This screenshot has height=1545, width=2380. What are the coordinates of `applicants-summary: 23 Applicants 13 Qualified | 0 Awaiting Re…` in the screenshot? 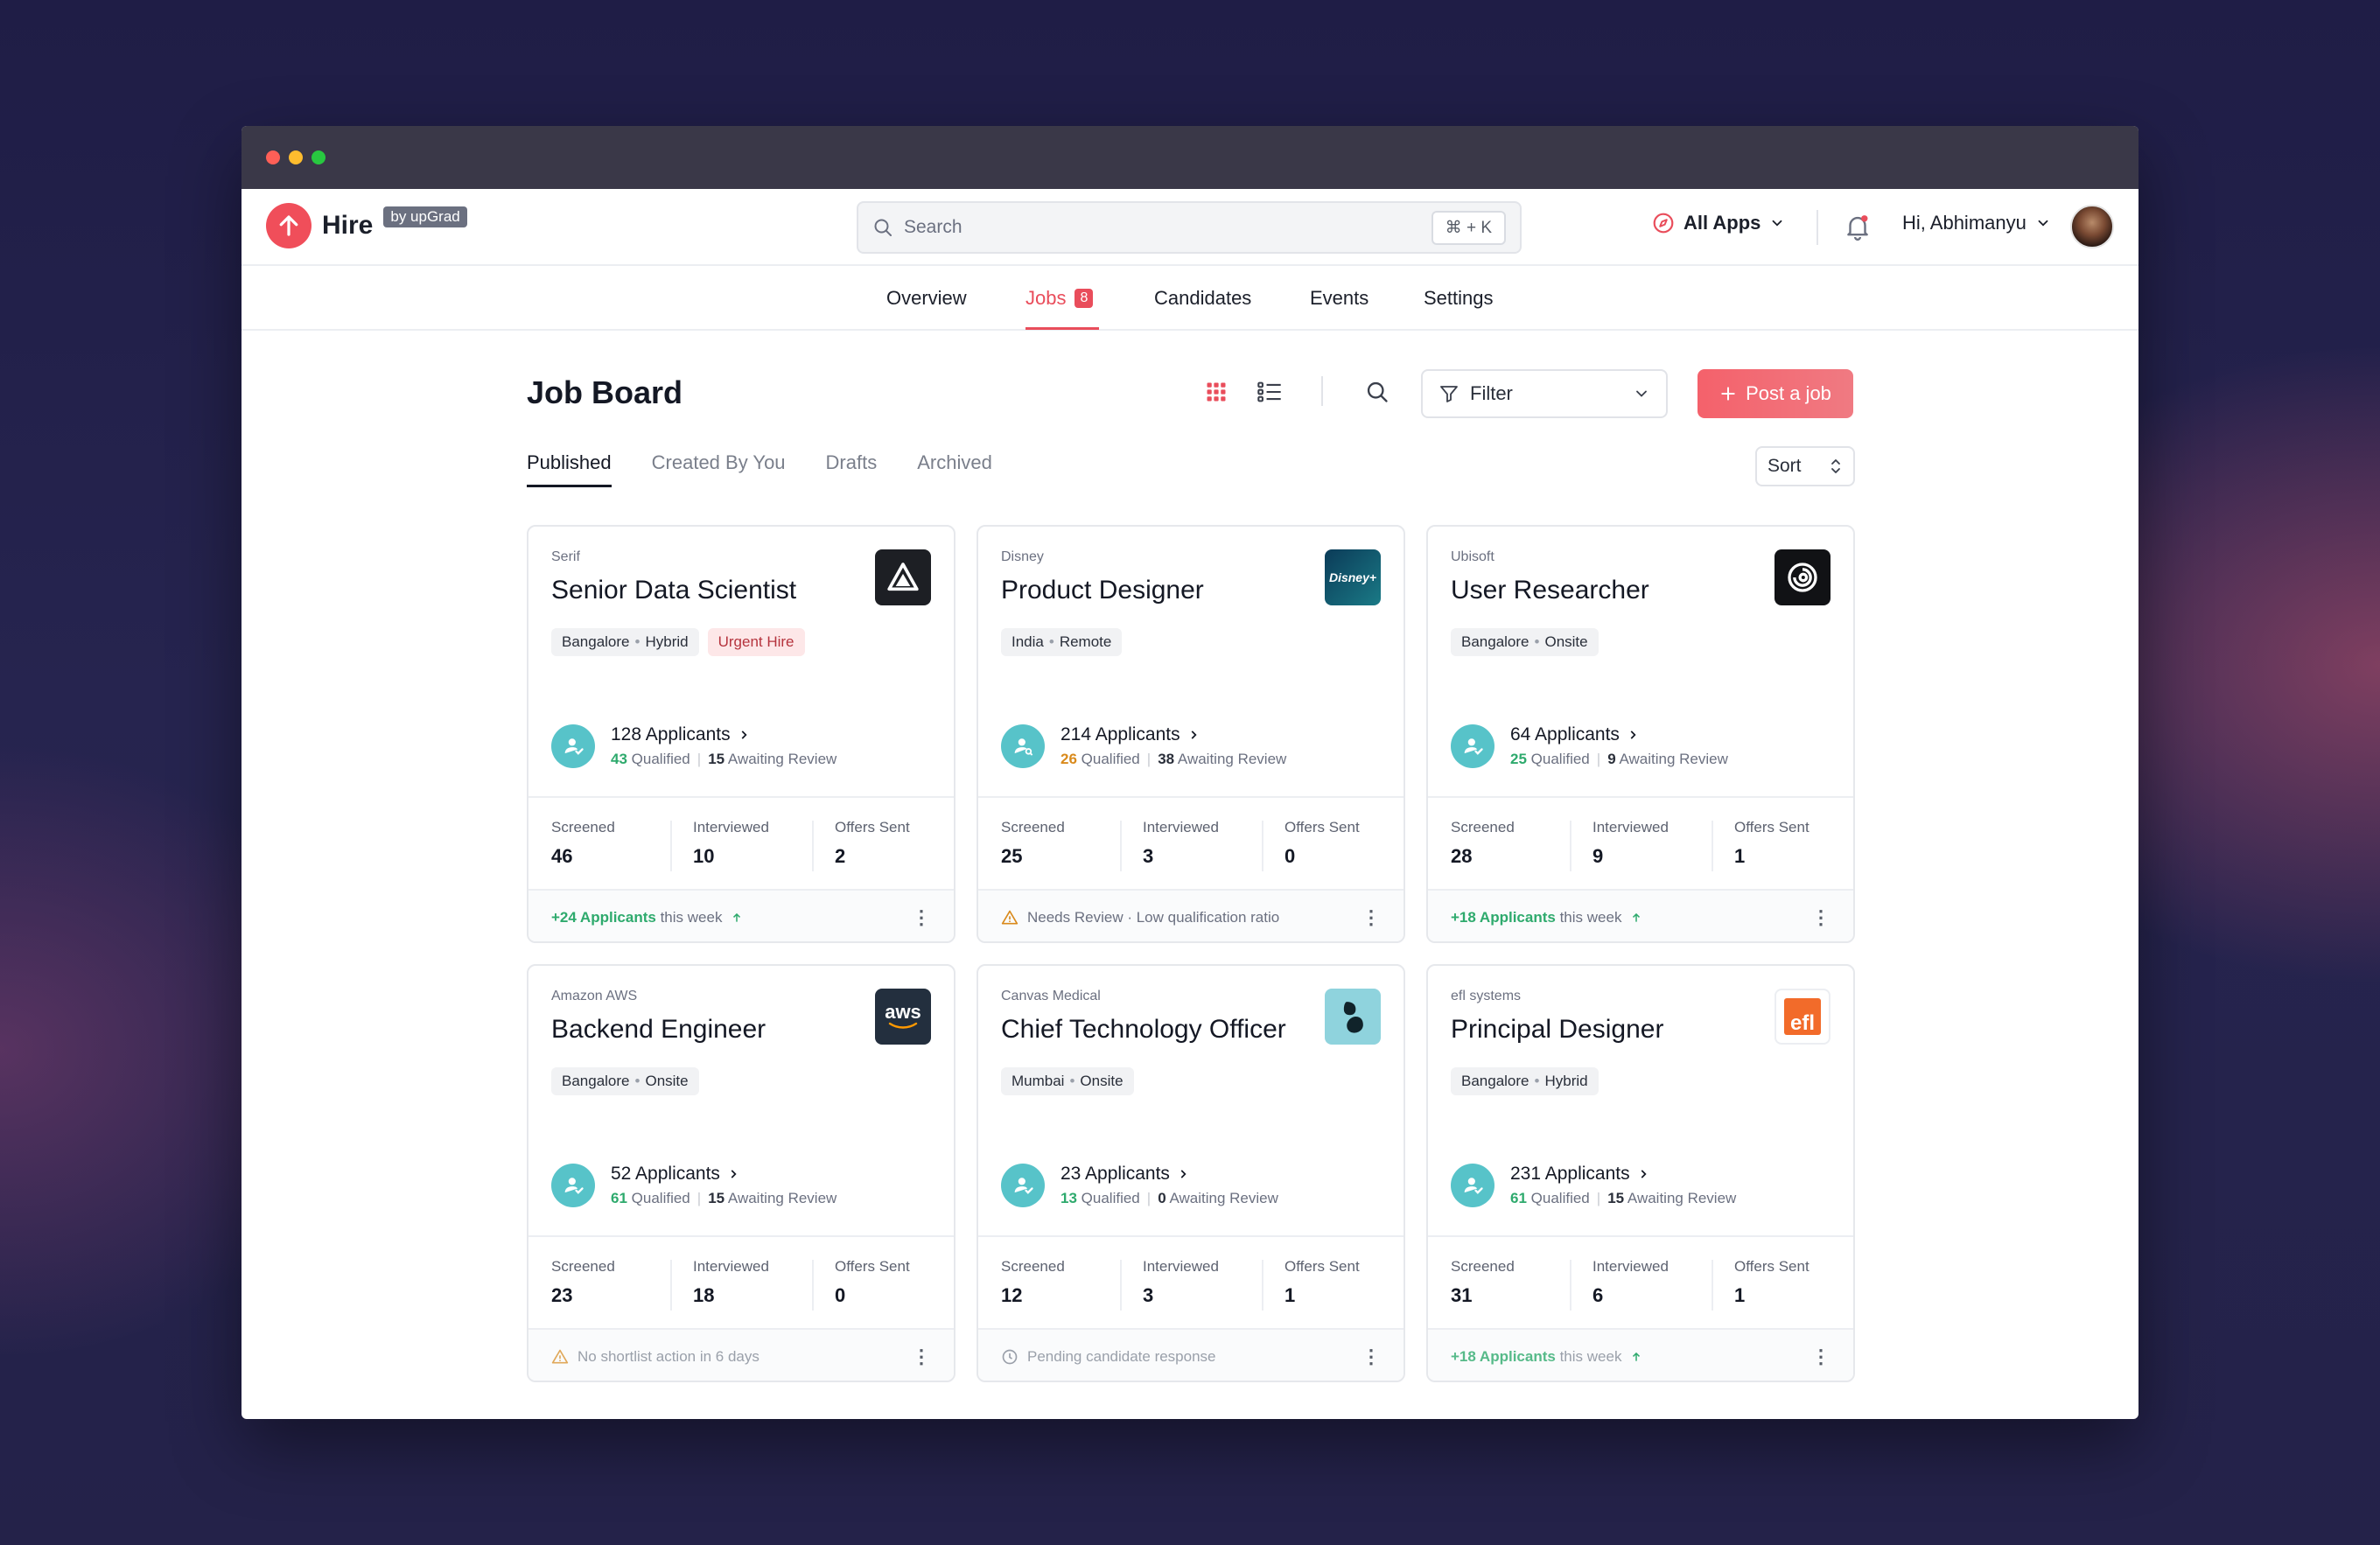 It's located at (1139, 1185).